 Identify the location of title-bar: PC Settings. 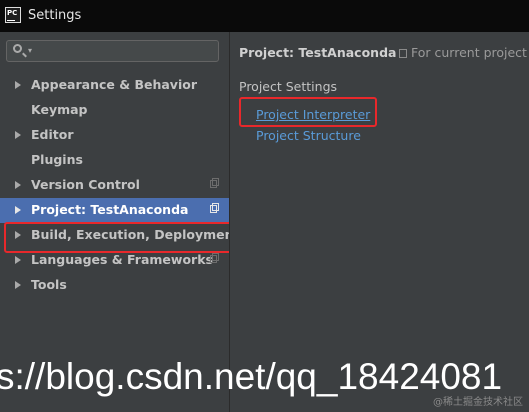
(264, 16).